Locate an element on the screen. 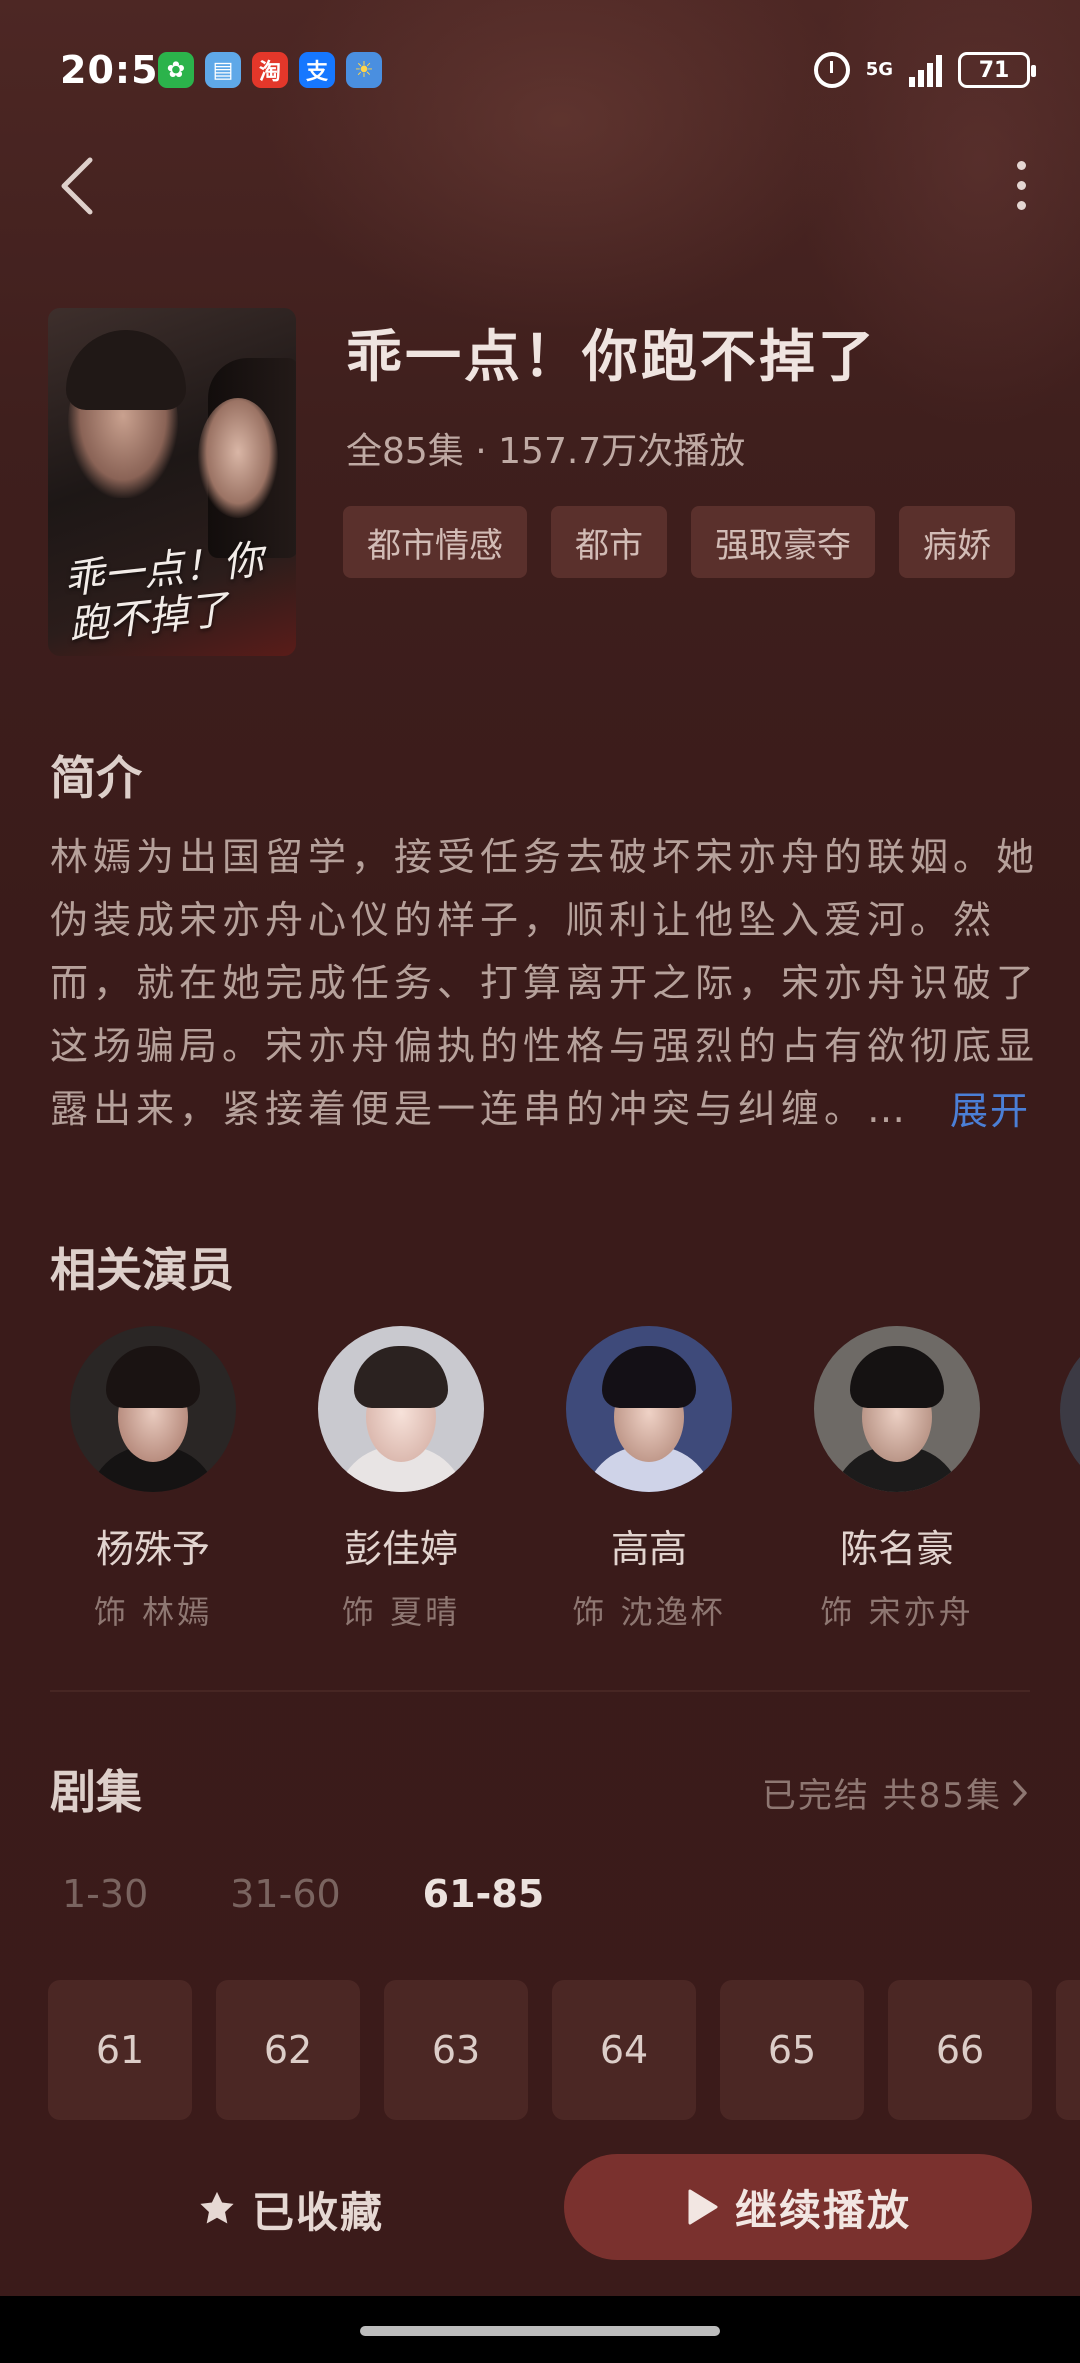 The height and width of the screenshot is (2363, 1080). chevron-right-icon is located at coordinates (1020, 1792).